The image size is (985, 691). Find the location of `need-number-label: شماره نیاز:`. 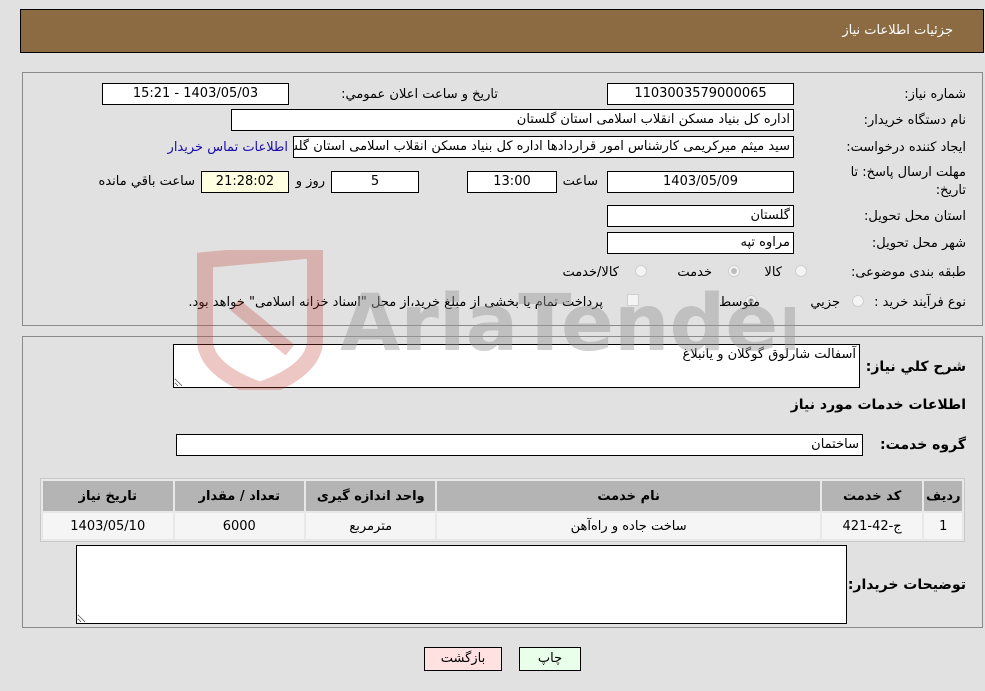

need-number-label: شماره نیاز: is located at coordinates (935, 94).